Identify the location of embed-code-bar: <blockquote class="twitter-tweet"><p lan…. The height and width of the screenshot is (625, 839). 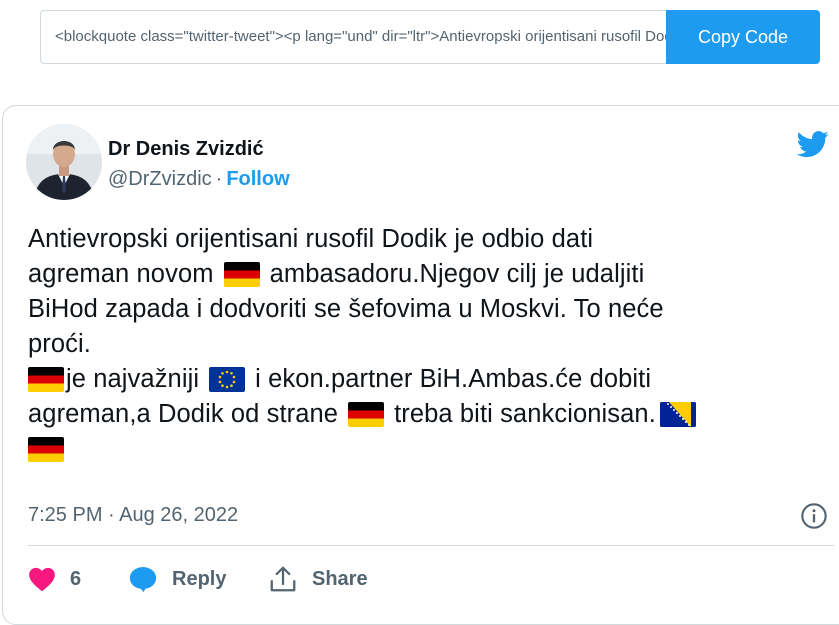
(430, 38).